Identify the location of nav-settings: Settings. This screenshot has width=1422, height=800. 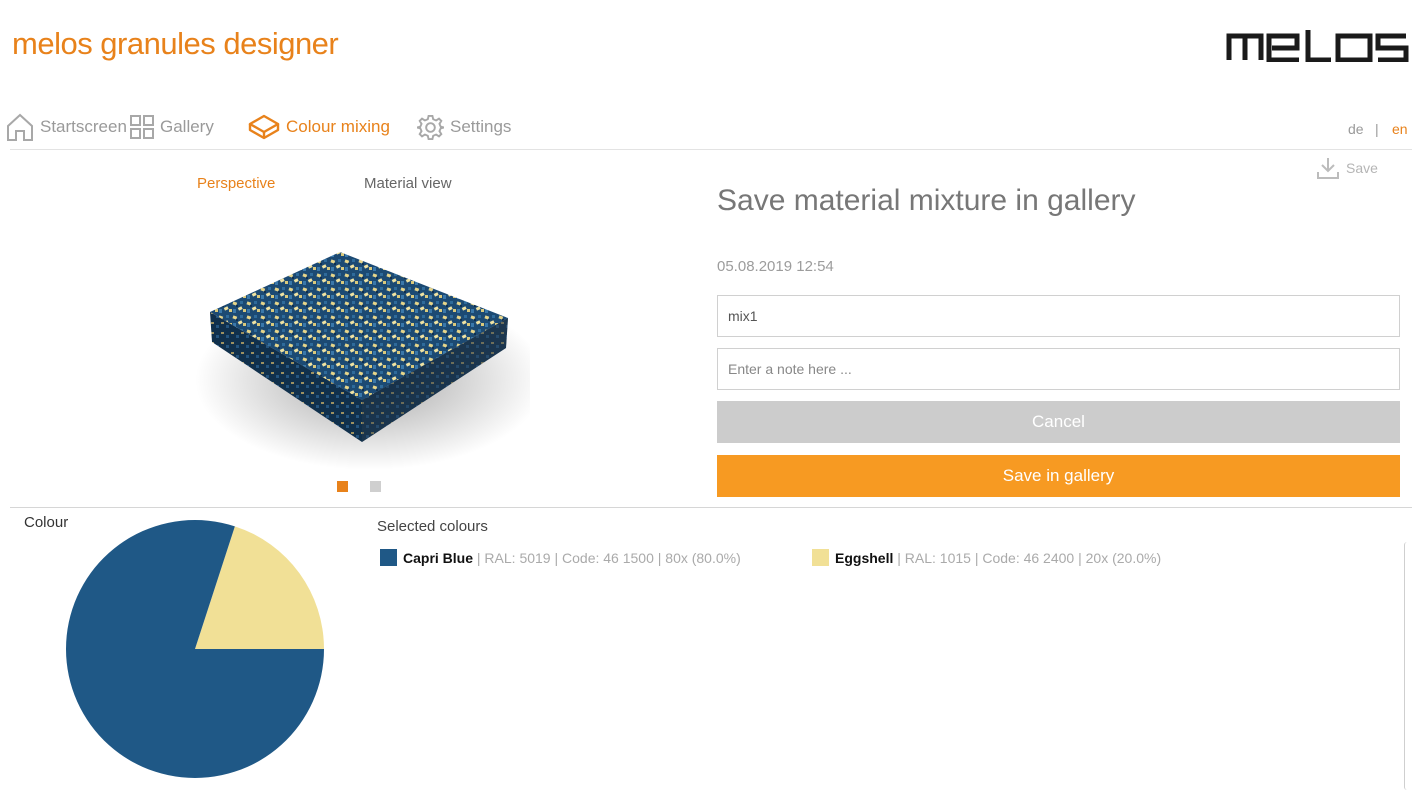
(464, 127).